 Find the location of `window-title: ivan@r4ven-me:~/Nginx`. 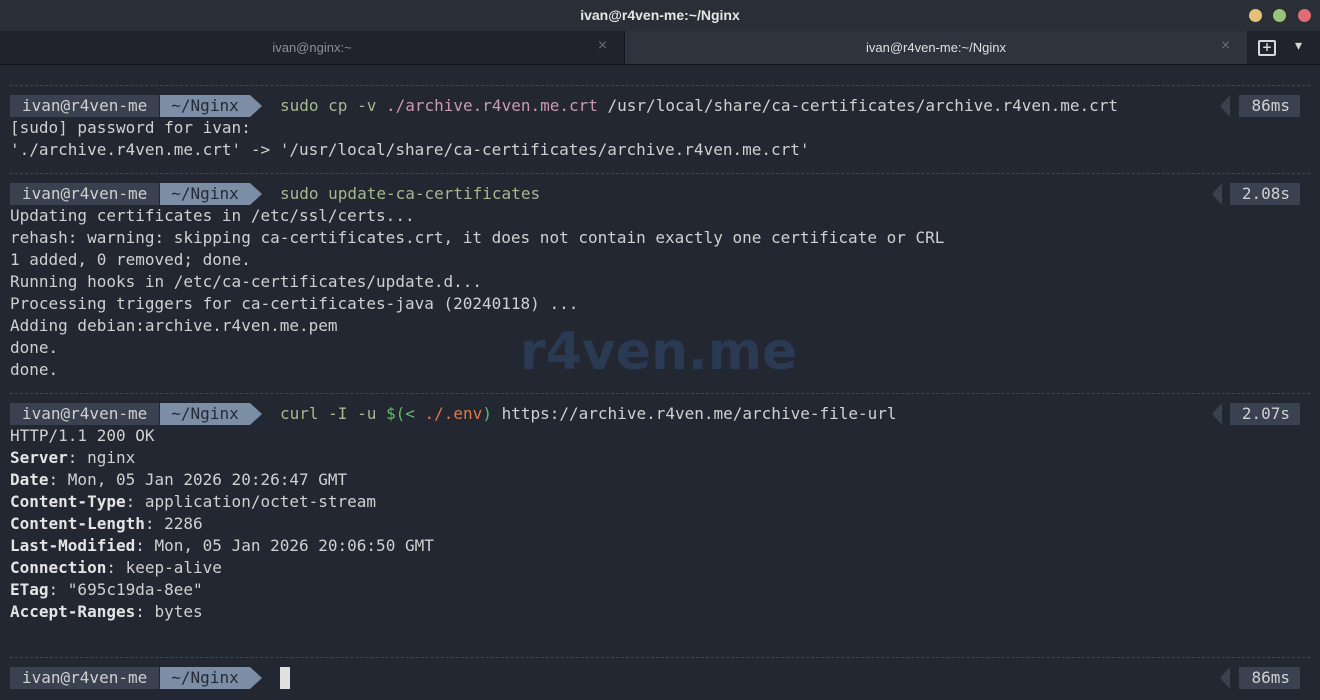

window-title: ivan@r4ven-me:~/Nginx is located at coordinates (660, 15).